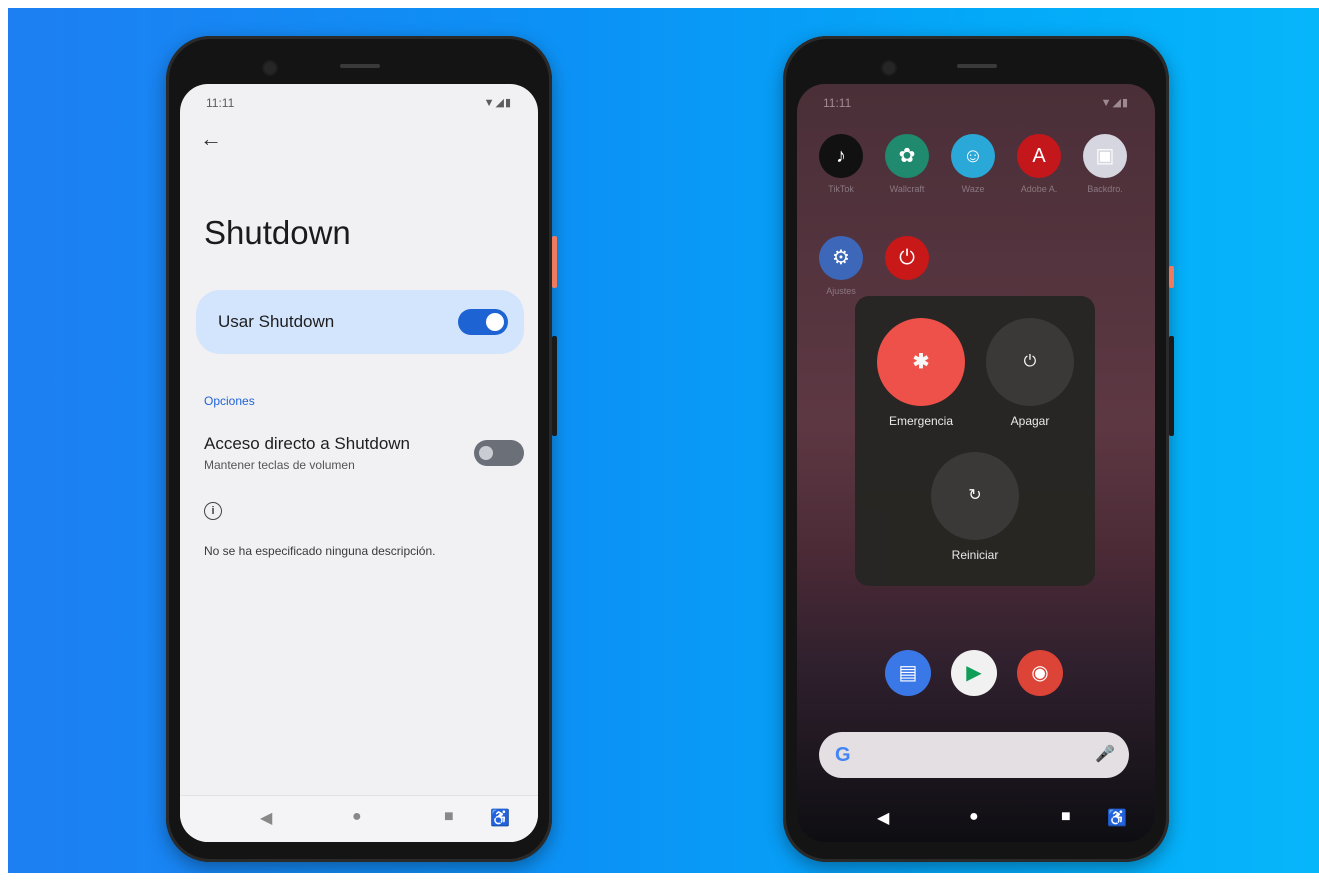 The width and height of the screenshot is (1319, 881). I want to click on emergency-button: ✱, so click(921, 362).